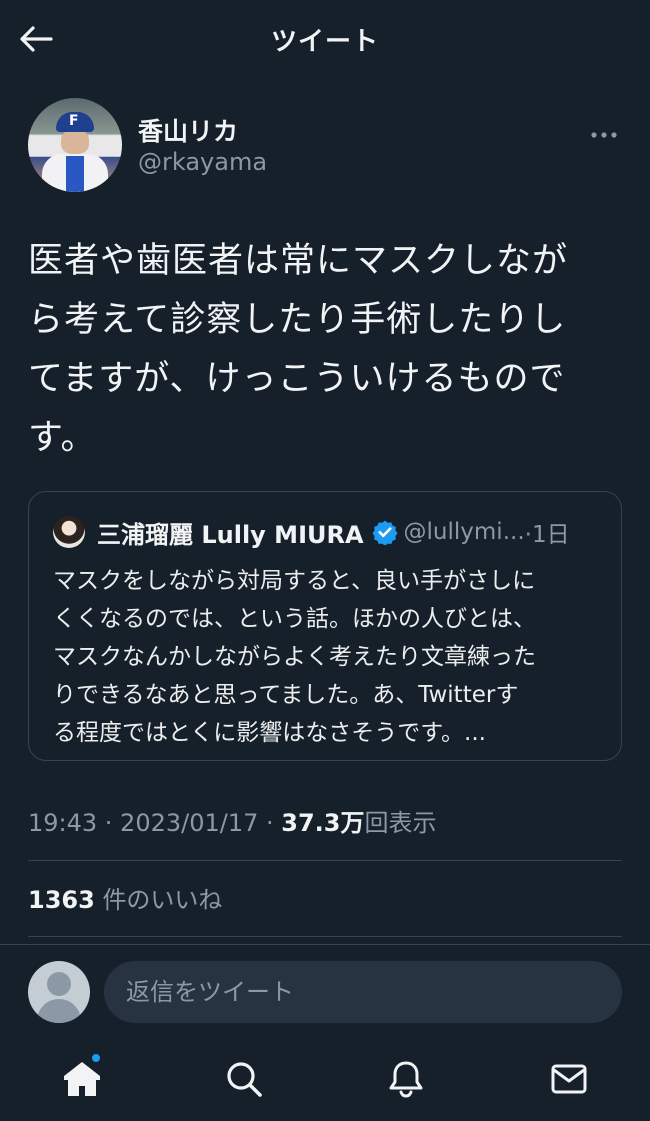 The width and height of the screenshot is (650, 1121). What do you see at coordinates (59, 992) in the screenshot?
I see `user-avatar` at bounding box center [59, 992].